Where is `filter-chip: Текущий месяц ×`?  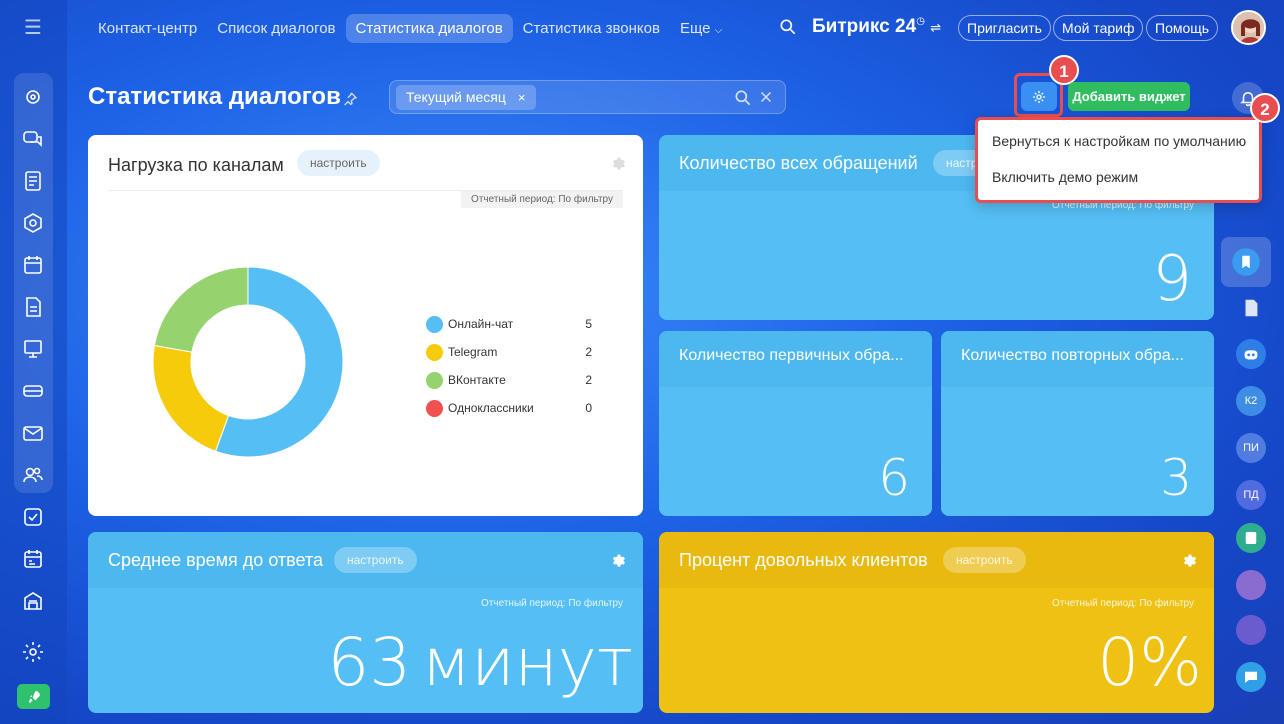
filter-chip: Текущий месяц × is located at coordinates (466, 97).